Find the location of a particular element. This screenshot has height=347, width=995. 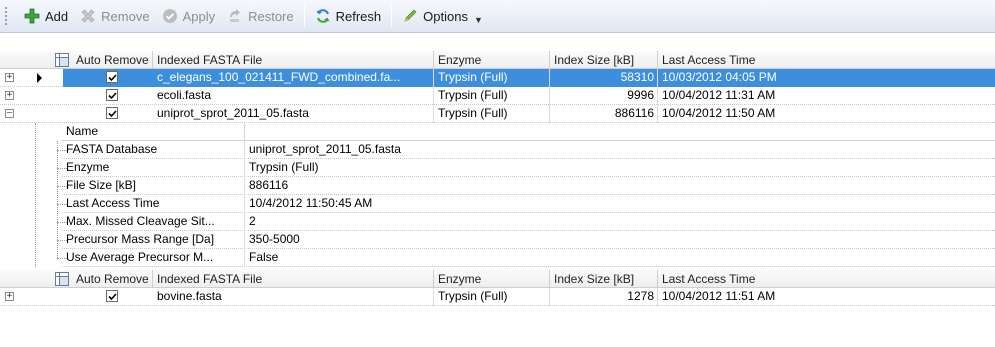

detail-key: Last Access Time is located at coordinates (153, 204).